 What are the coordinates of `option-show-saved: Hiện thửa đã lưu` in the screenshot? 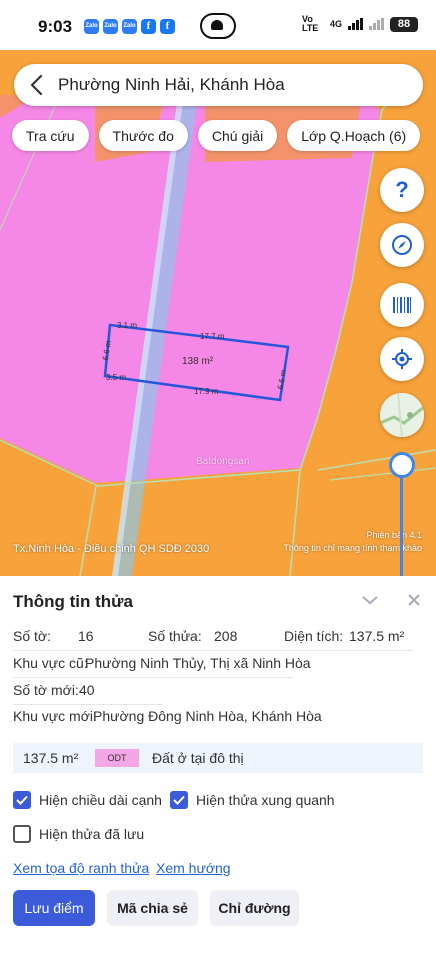 It's located at (78, 834).